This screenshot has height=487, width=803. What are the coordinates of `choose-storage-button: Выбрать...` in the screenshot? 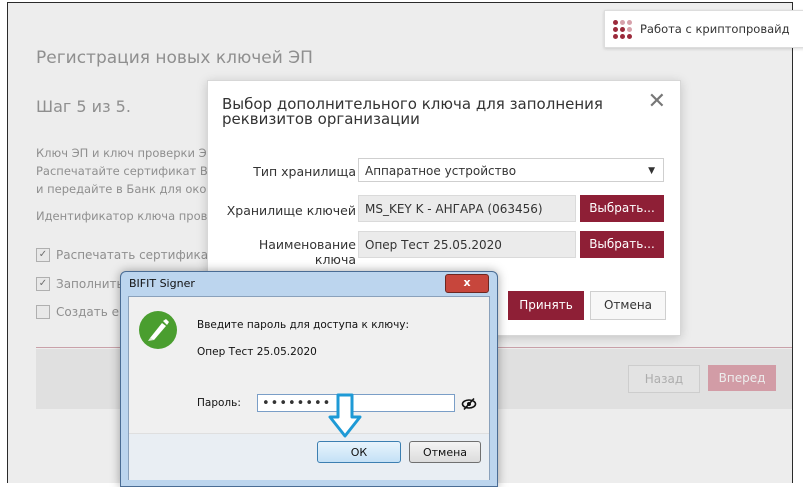 It's located at (622, 208).